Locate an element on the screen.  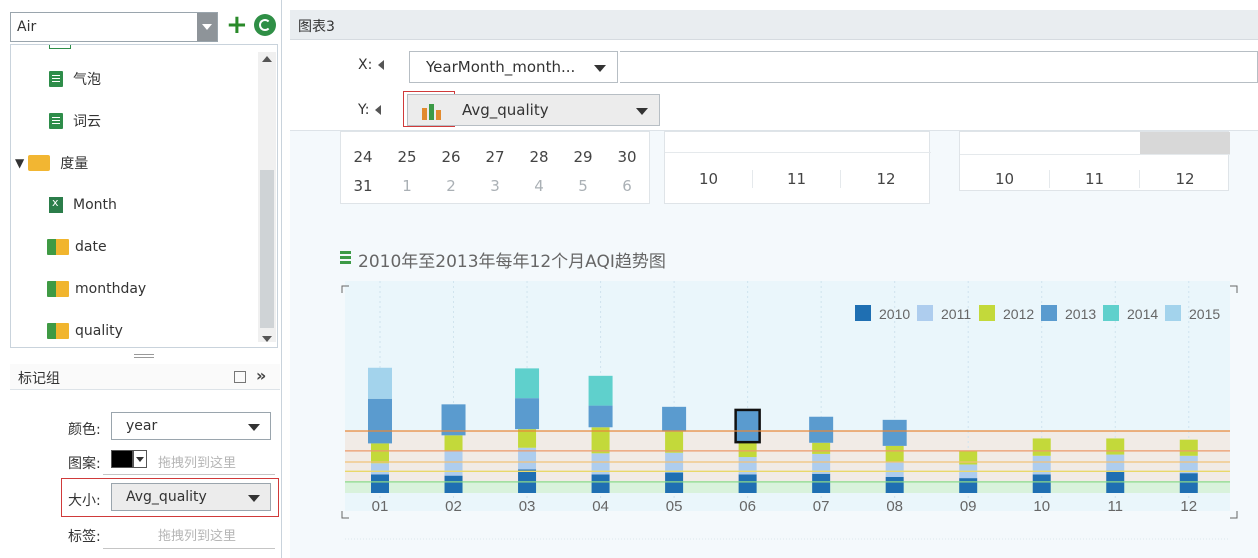
legend-label: 2013 is located at coordinates (1080, 314).